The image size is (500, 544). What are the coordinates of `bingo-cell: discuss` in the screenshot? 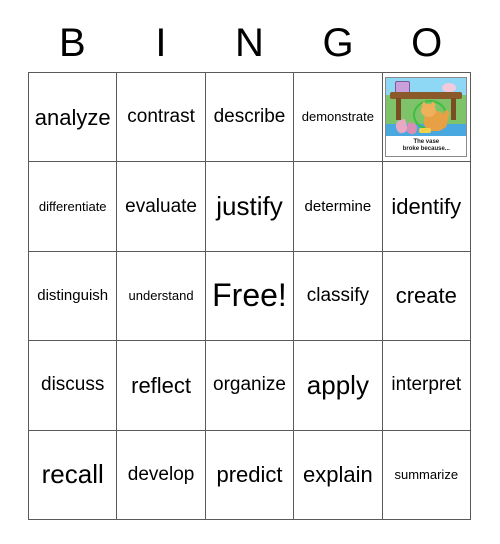 It's located at (72, 385).